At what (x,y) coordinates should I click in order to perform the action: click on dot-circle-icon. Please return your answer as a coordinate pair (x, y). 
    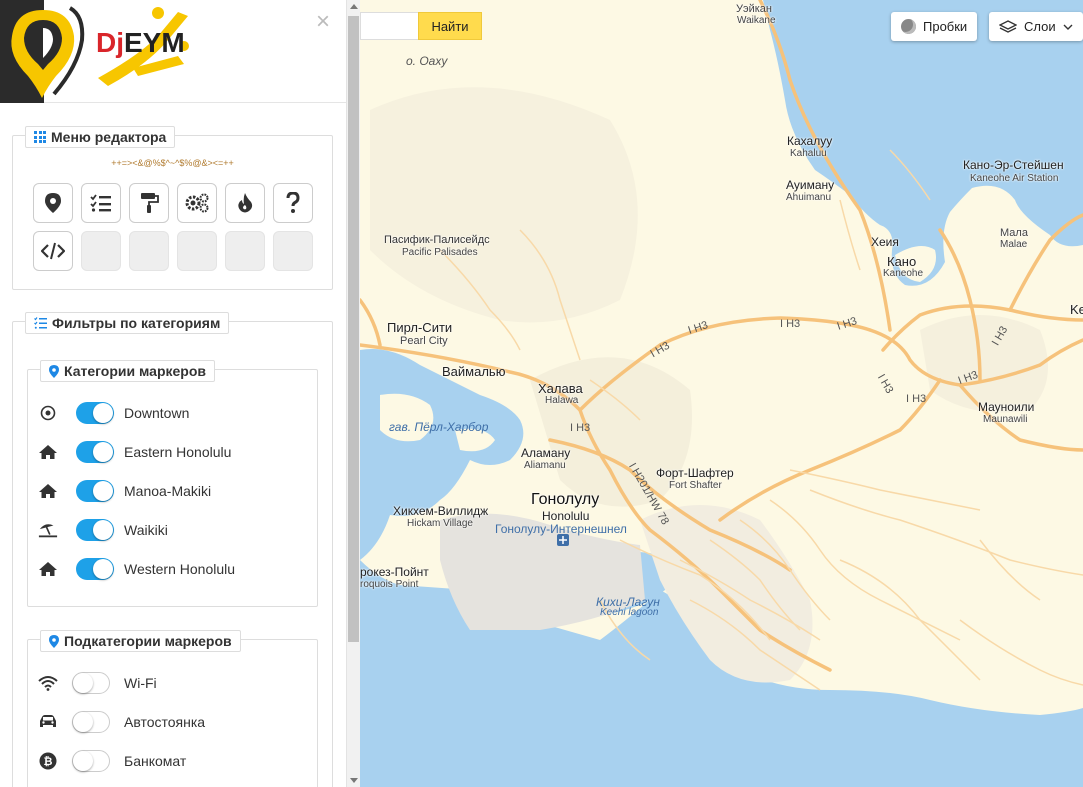
    Looking at the image, I should click on (48, 413).